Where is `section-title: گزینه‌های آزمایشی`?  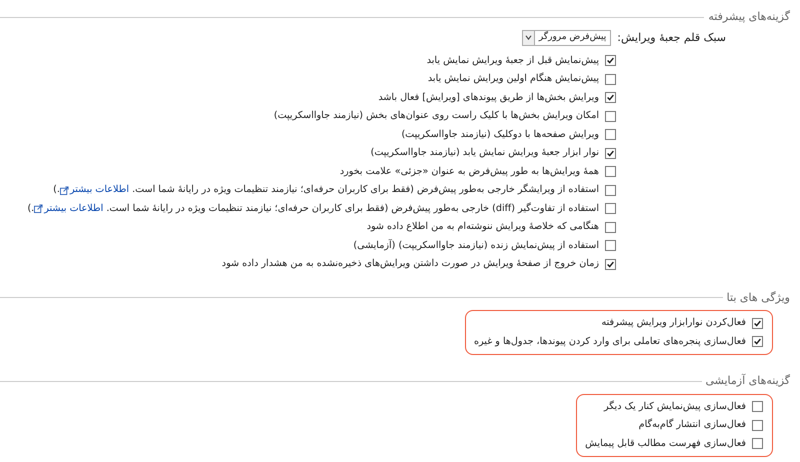 section-title: گزینه‌های آزمایشی is located at coordinates (748, 381).